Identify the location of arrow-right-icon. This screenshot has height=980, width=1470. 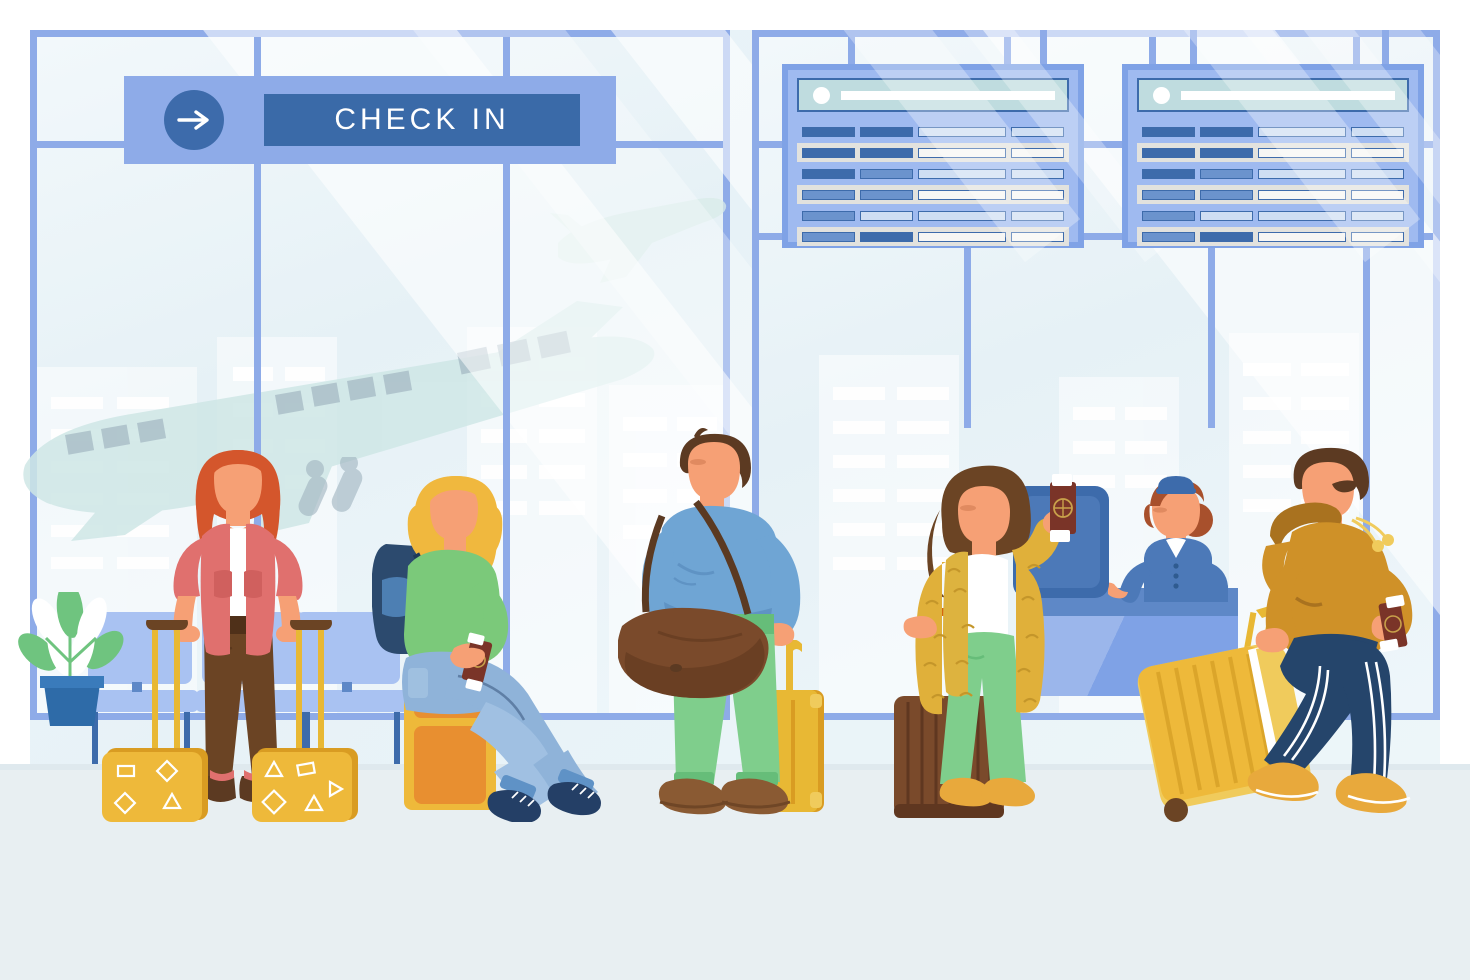
(194, 120).